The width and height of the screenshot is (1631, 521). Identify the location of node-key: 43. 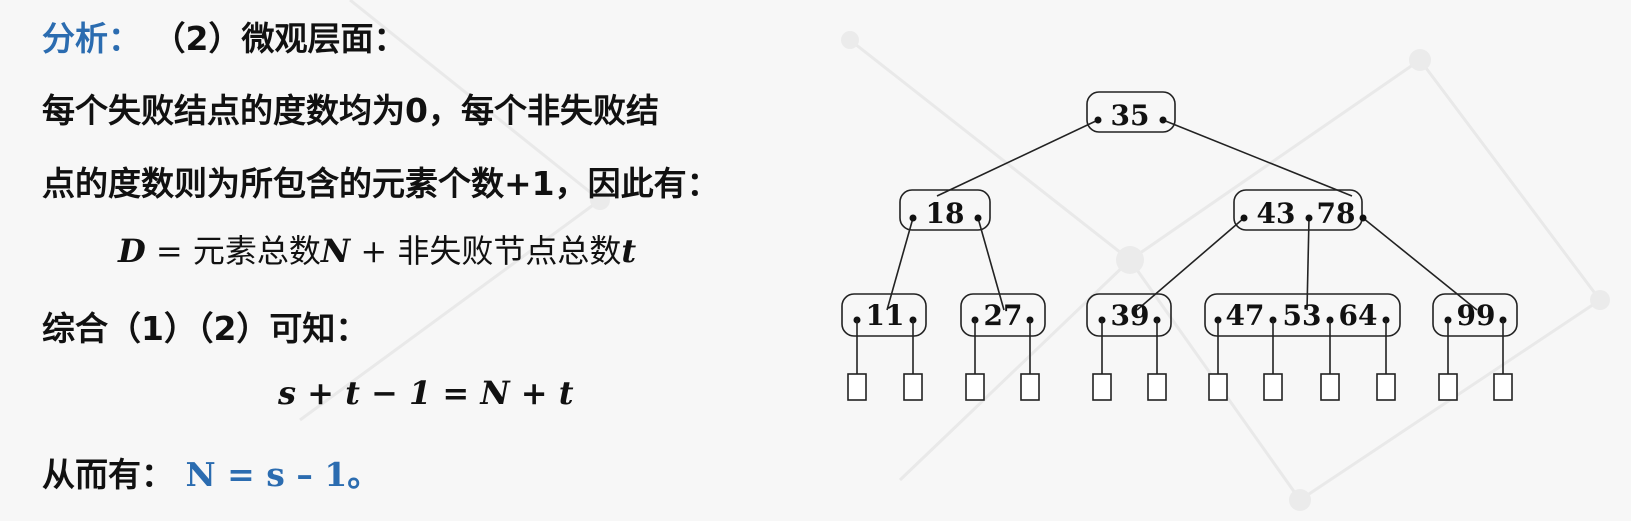
(1276, 213).